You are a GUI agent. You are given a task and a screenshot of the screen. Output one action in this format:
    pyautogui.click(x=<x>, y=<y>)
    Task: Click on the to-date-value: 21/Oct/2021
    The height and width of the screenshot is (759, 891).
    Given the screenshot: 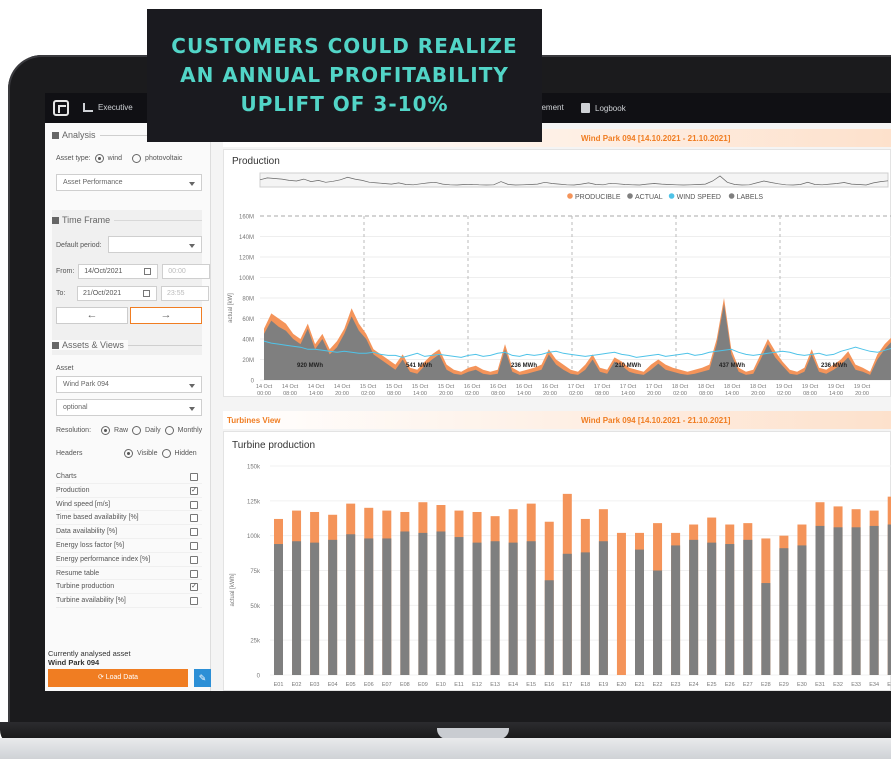 What is the action you would take?
    pyautogui.click(x=102, y=293)
    